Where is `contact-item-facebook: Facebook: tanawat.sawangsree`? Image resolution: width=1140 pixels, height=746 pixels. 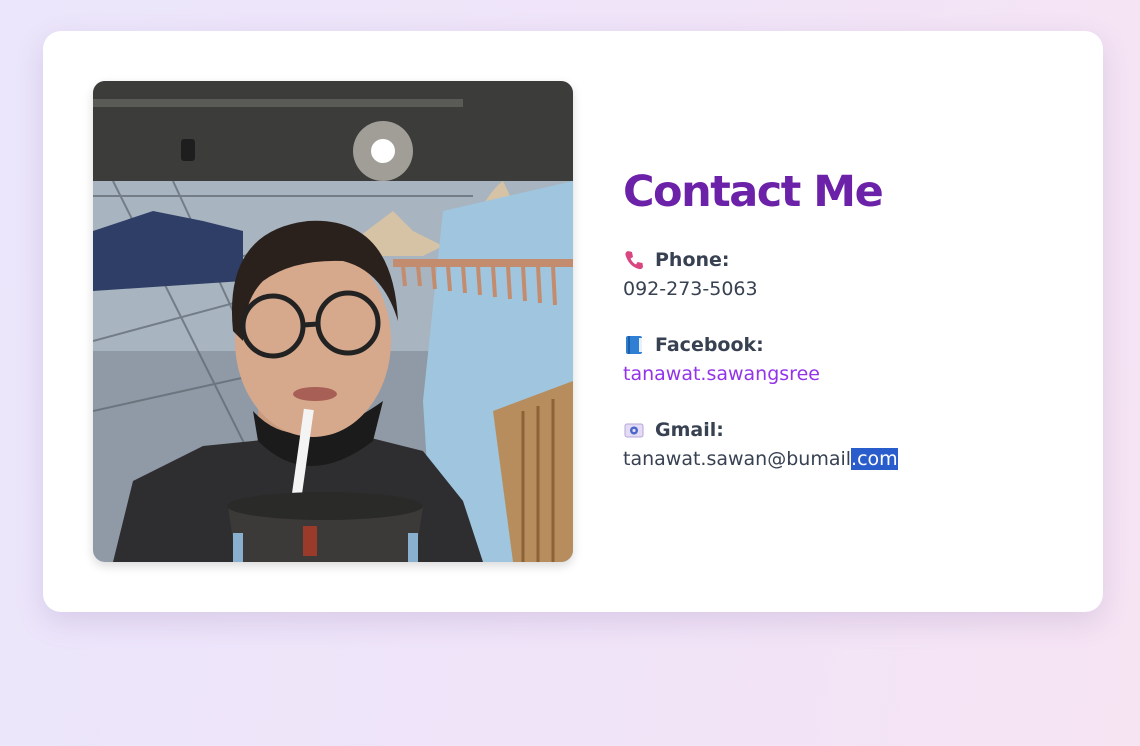 contact-item-facebook: Facebook: tanawat.sawangsree is located at coordinates (843, 361).